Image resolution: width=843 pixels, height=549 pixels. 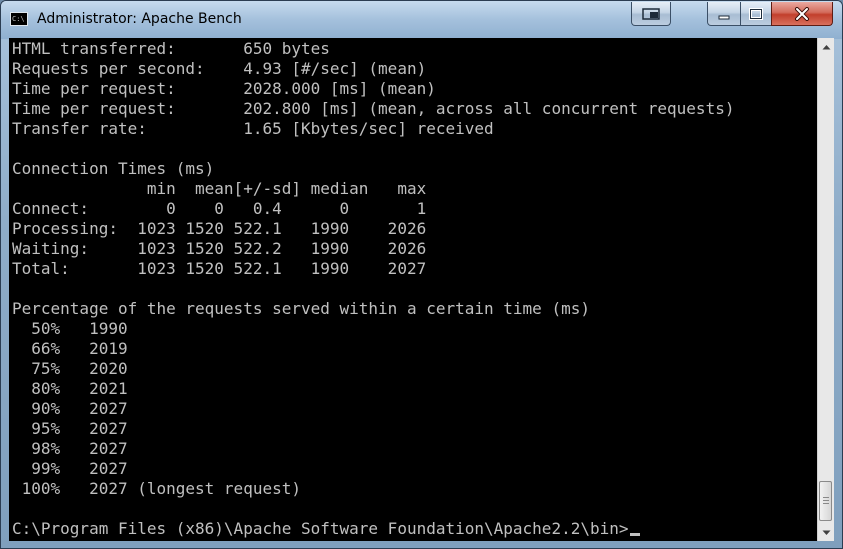 What do you see at coordinates (219, 228) in the screenshot?
I see `output-line: Processing: 1023 1520 522.1 1990 2026` at bounding box center [219, 228].